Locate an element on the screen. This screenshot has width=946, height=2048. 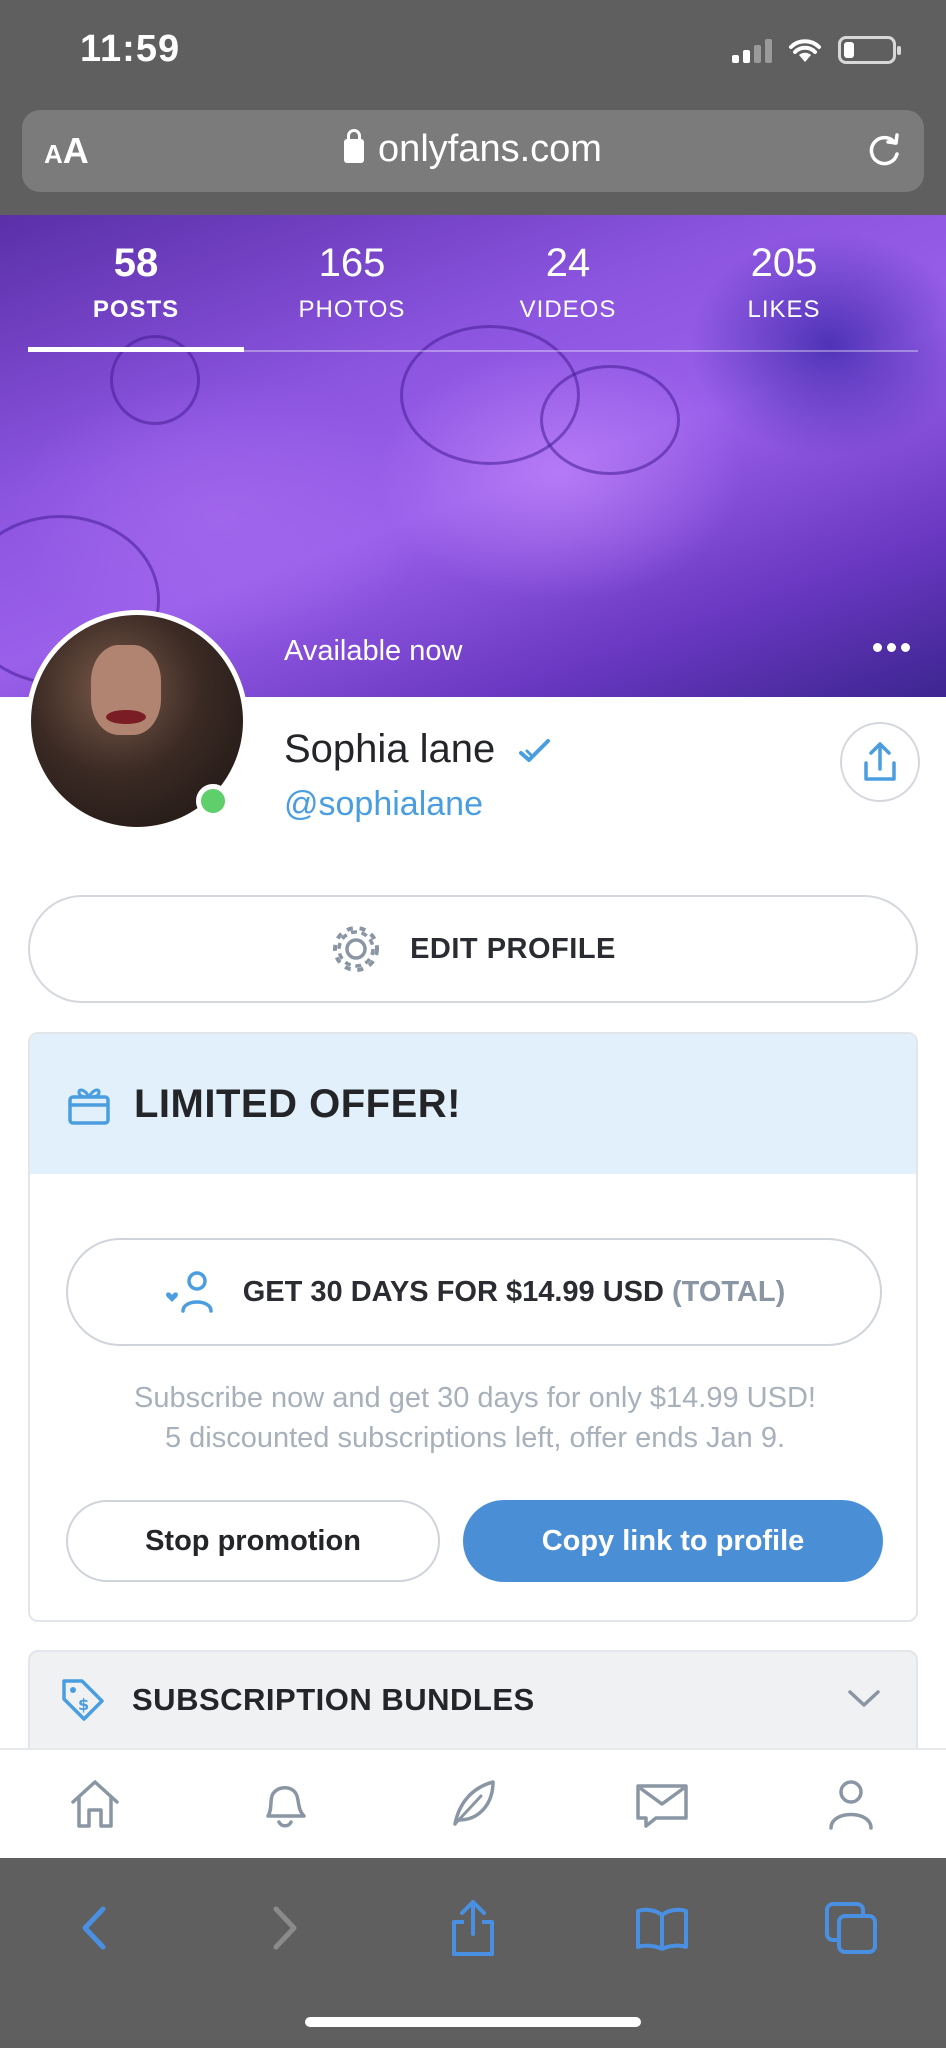
address-bar: AA onlyfans.com is located at coordinates (473, 151).